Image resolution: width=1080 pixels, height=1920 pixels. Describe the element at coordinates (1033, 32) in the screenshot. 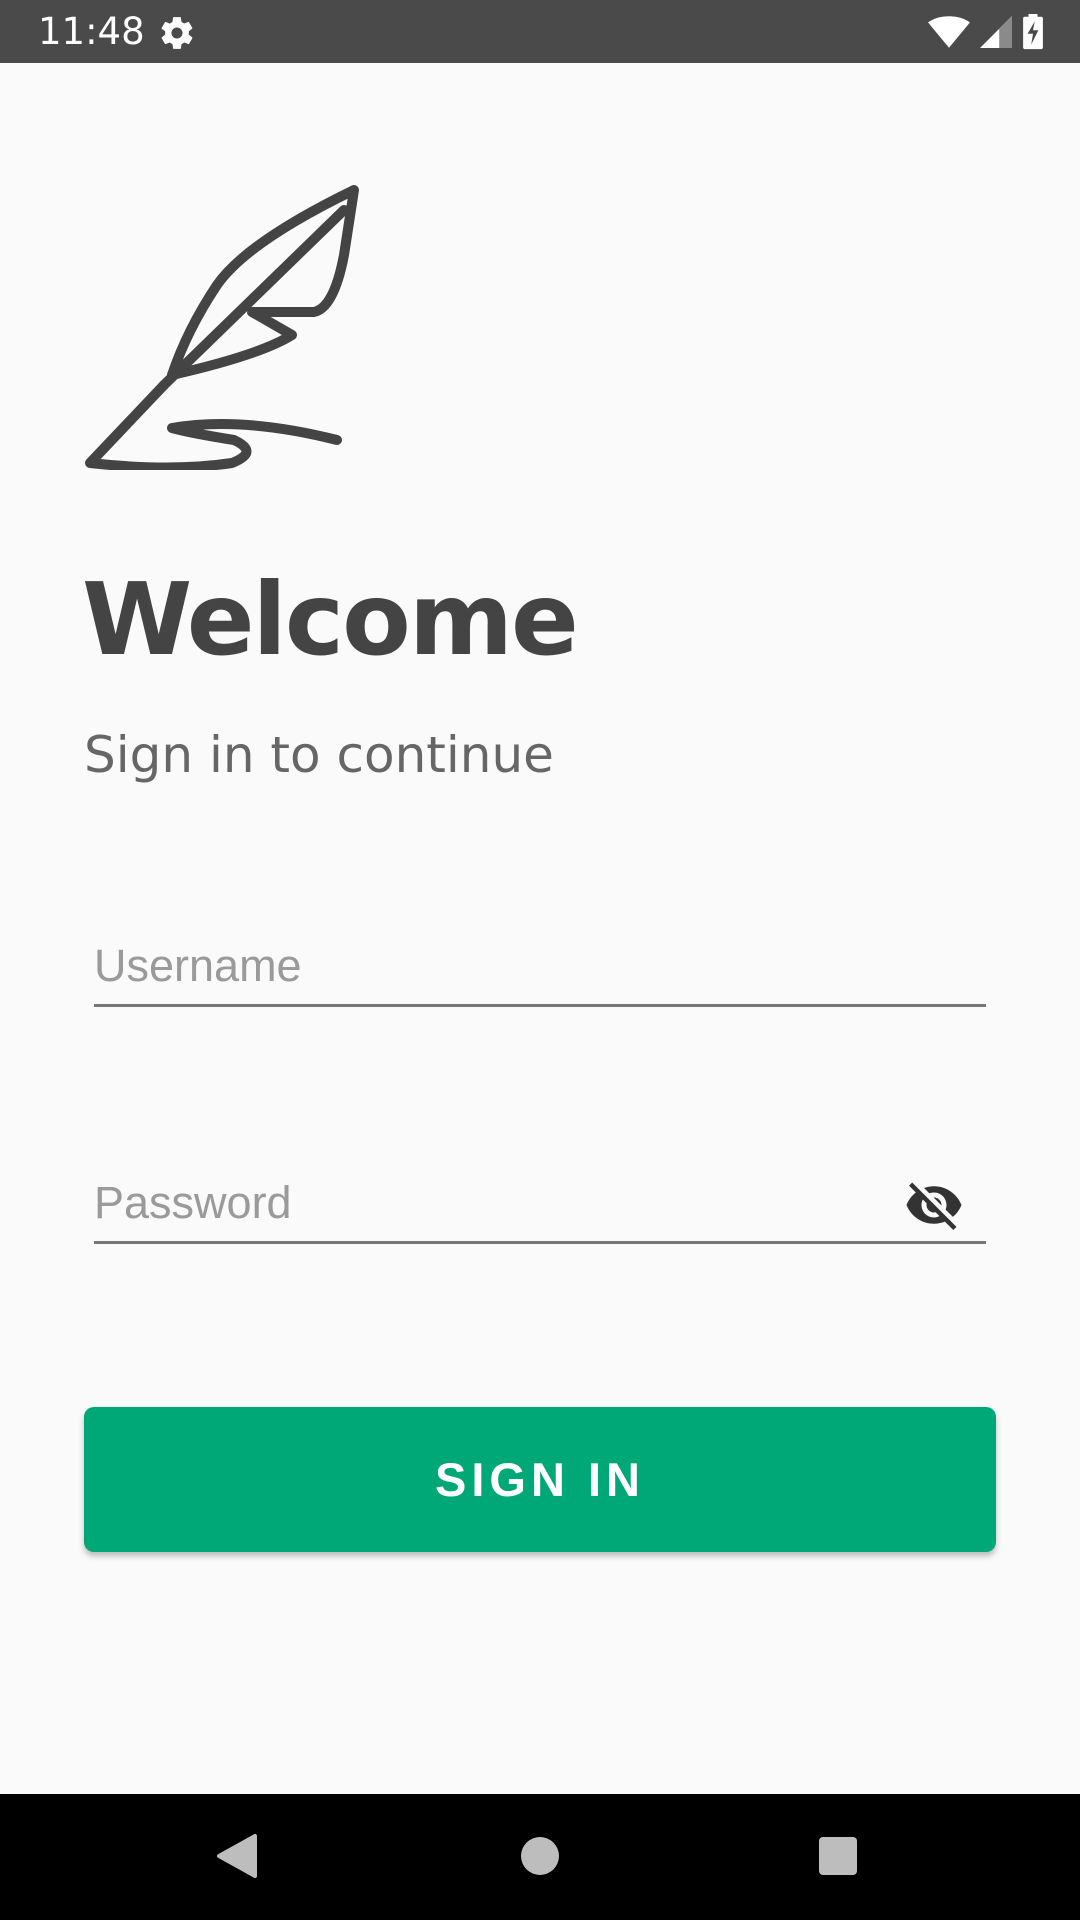

I see `battery-charging-icon` at that location.